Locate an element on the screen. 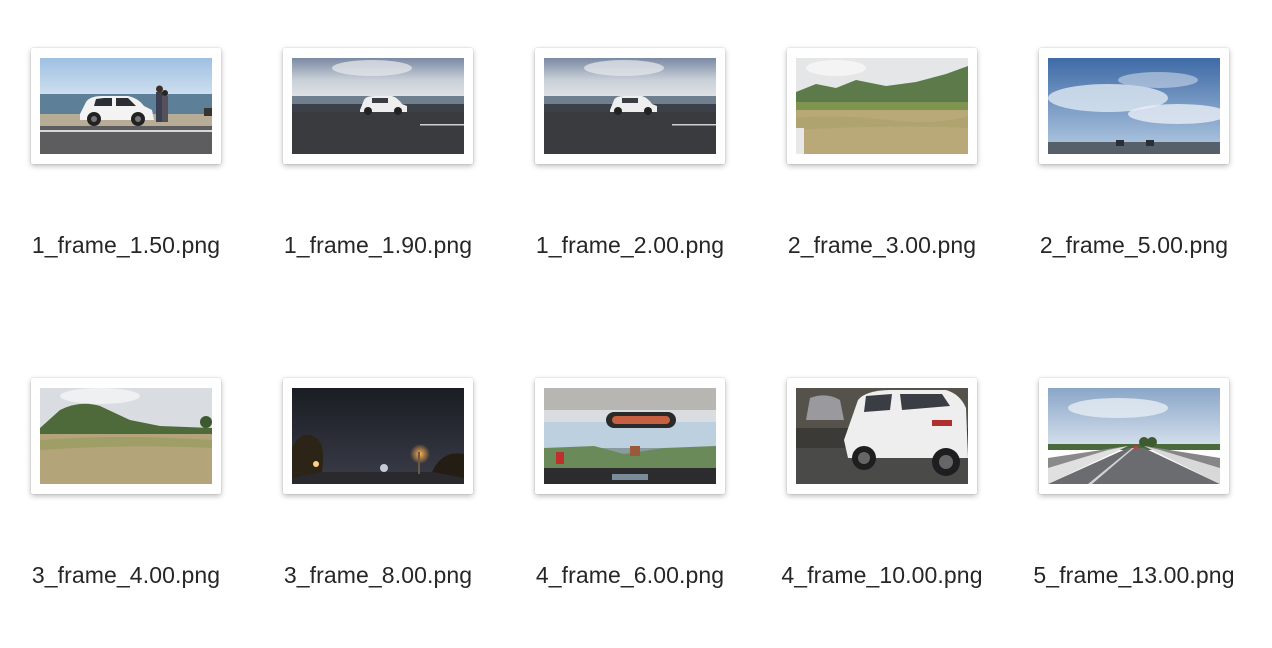 This screenshot has width=1272, height=648. thumbnail-image-white-suv-garage is located at coordinates (882, 436).